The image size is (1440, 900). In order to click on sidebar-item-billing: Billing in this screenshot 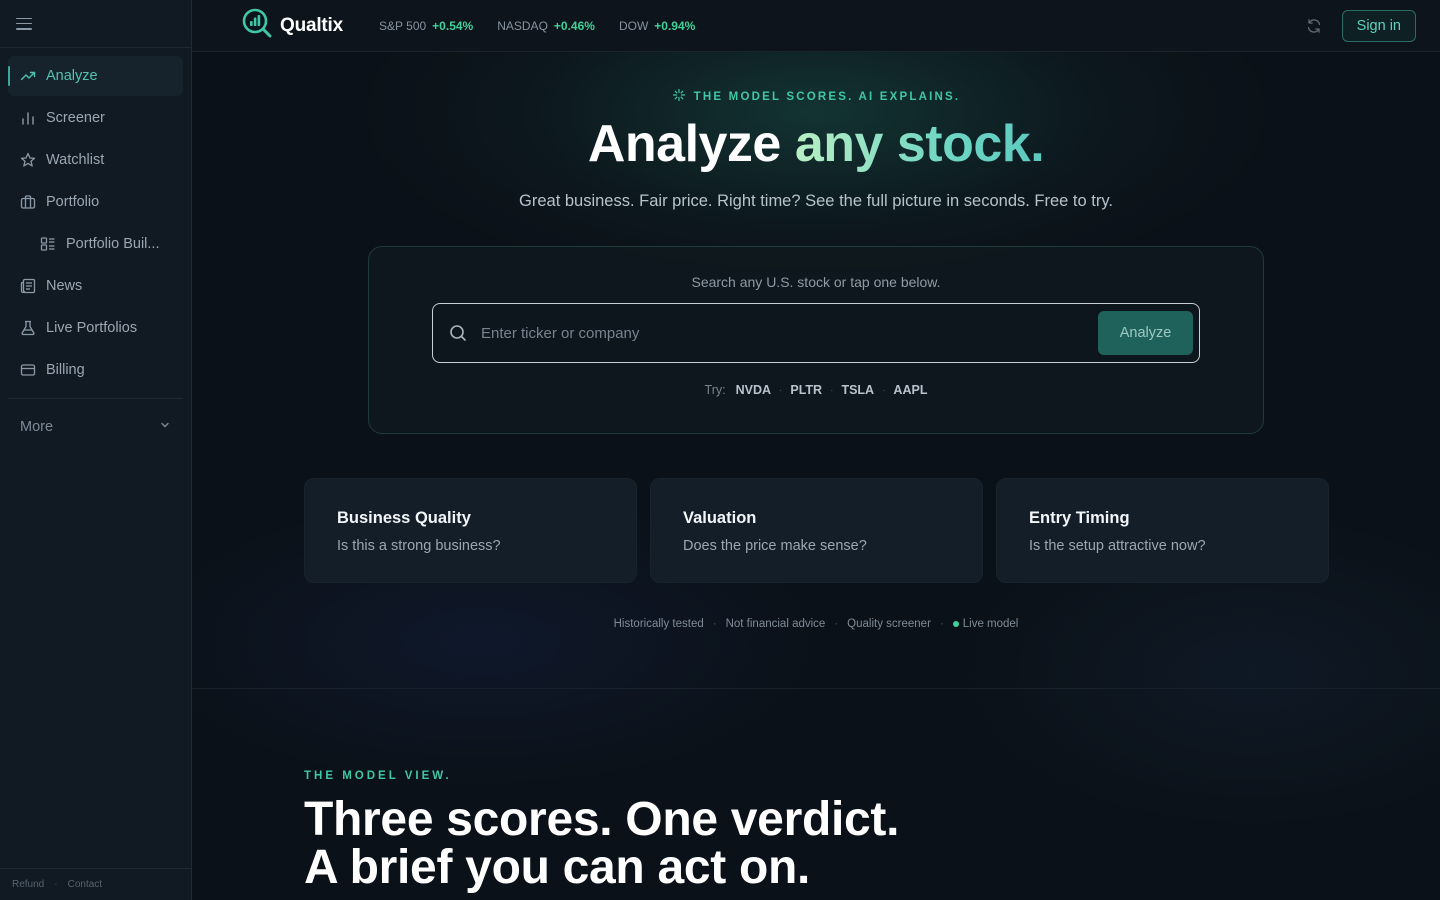, I will do `click(95, 370)`.